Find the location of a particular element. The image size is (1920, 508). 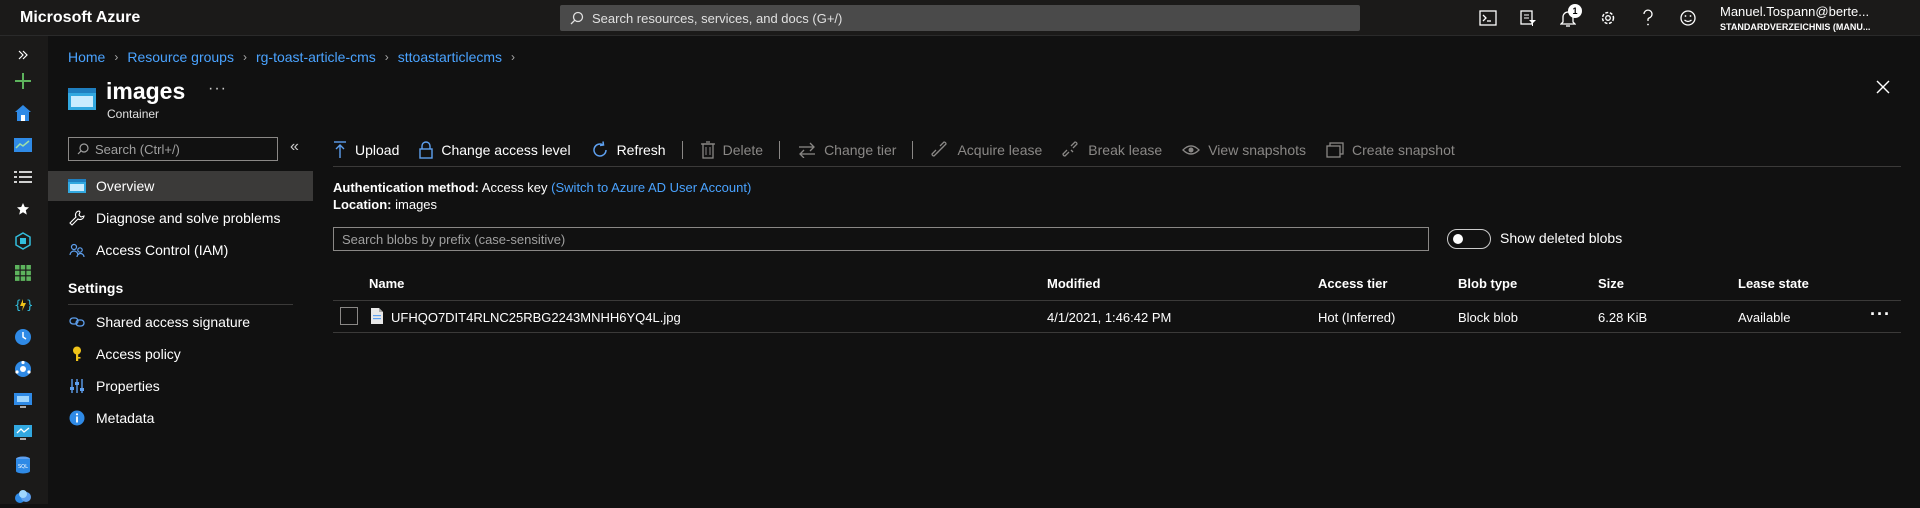

break-lease-label: Break lease is located at coordinates (1125, 150).